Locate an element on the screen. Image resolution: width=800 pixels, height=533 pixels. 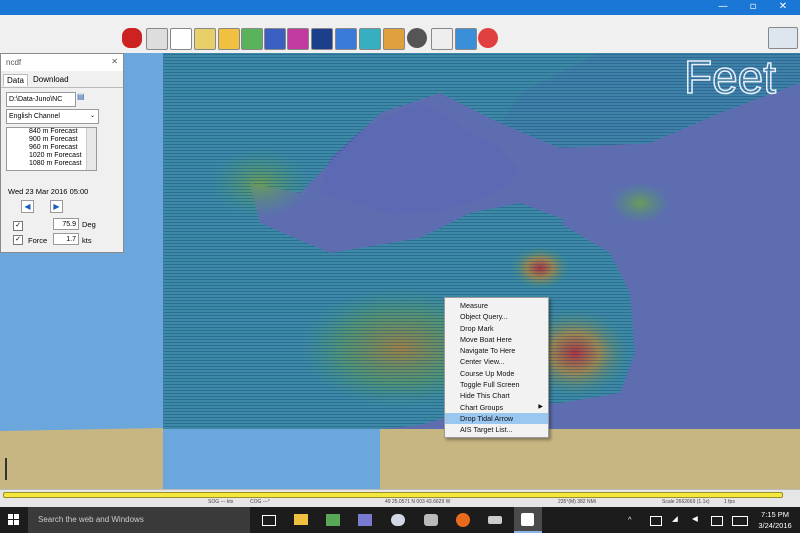
path-field: D:\Data-Juno\NC is located at coordinates (41, 99).